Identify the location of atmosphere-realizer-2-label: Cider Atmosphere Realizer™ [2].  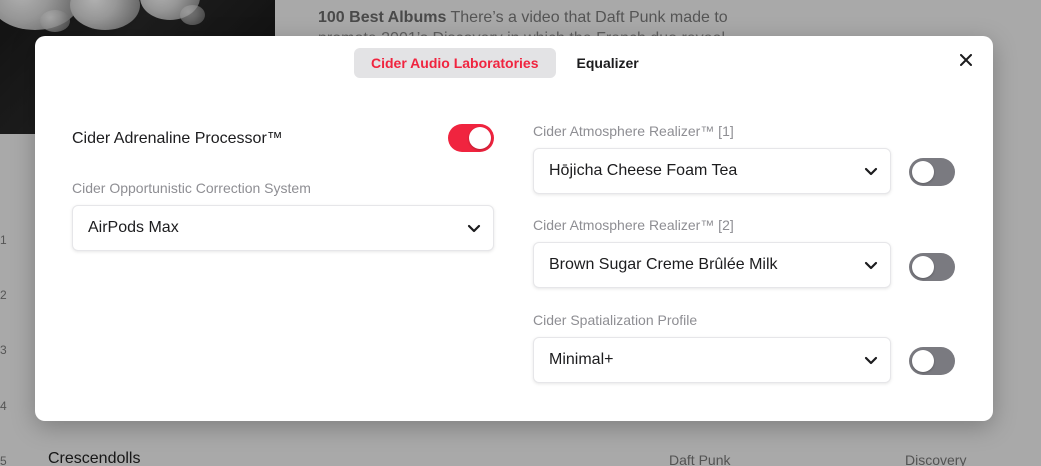
(633, 225).